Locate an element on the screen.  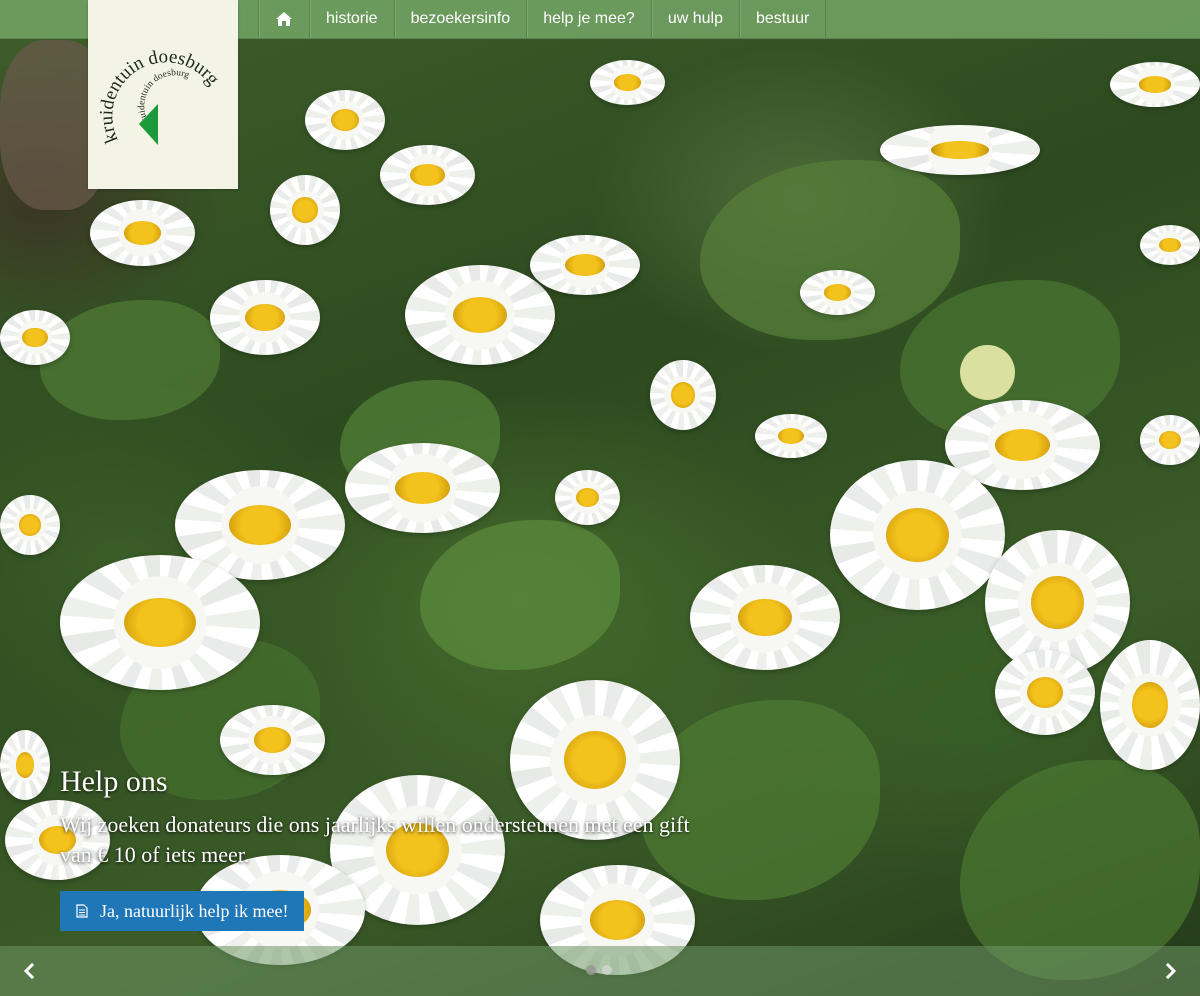
nav-item-home is located at coordinates (283, 19).